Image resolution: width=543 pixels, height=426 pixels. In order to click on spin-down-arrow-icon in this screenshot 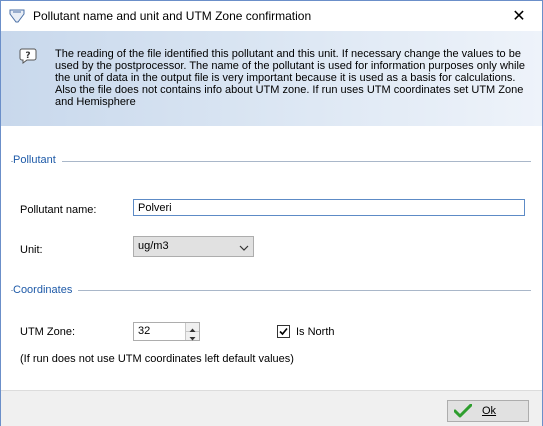, I will do `click(192, 336)`.